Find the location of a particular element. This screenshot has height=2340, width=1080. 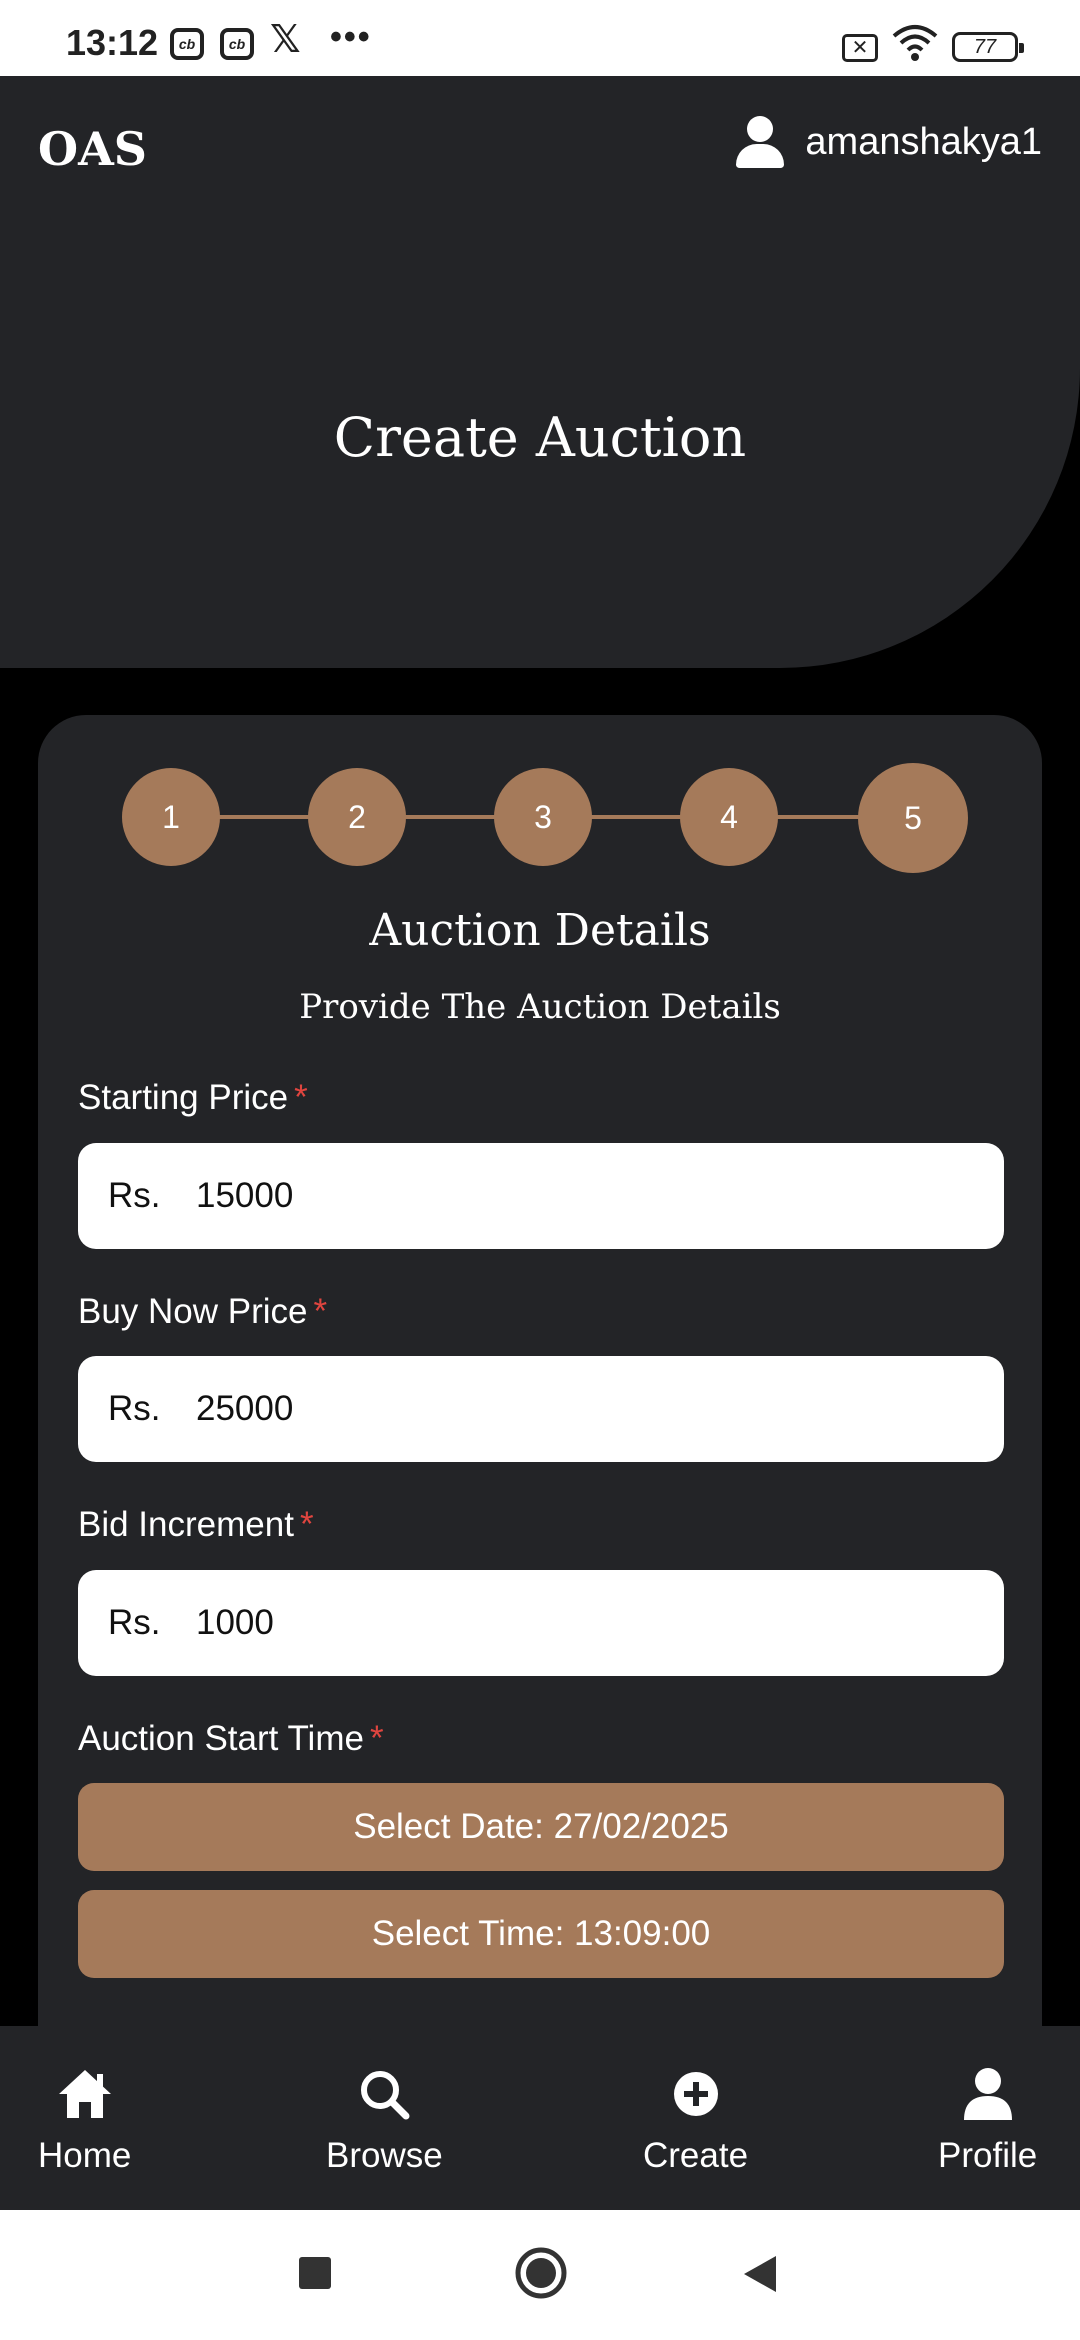

search-icon is located at coordinates (384, 2094).